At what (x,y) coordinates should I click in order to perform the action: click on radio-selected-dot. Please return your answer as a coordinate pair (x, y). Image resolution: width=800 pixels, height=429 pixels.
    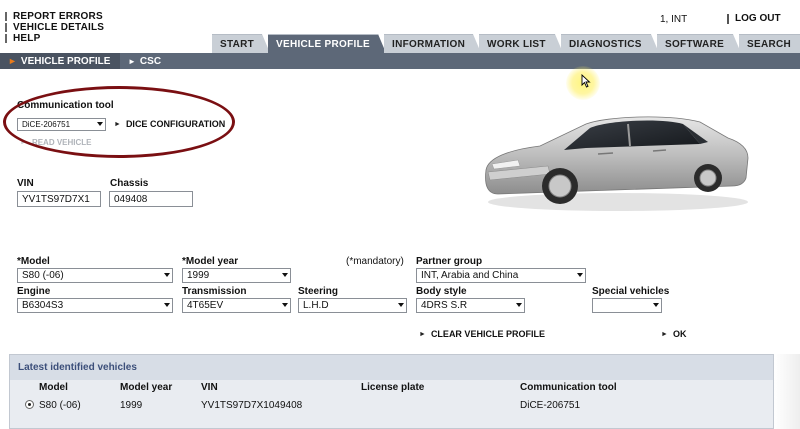
    Looking at the image, I should click on (29, 404).